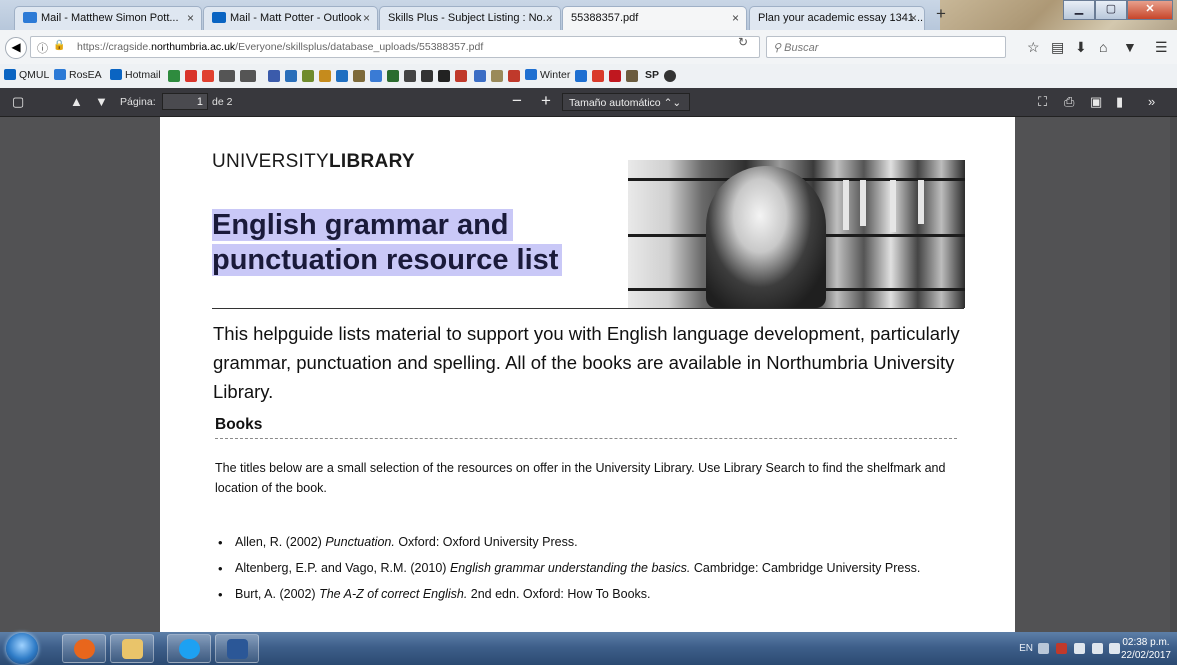 The image size is (1177, 665). Describe the element at coordinates (531, 74) in the screenshot. I see `cloud-icon` at that location.